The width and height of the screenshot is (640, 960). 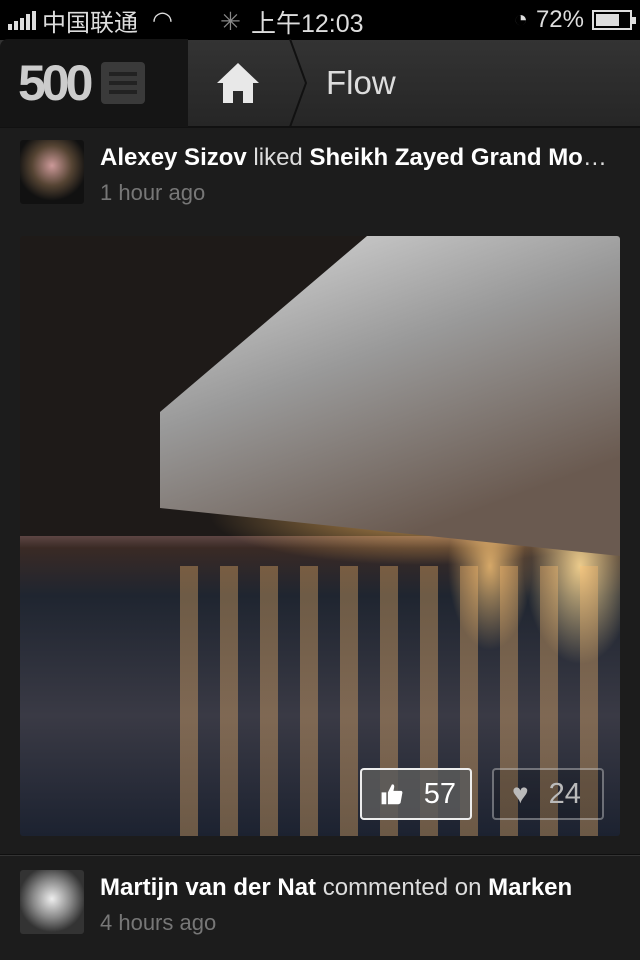 I want to click on photo-title: Sheikh Zayed Grand Mosque, so click(x=464, y=157).